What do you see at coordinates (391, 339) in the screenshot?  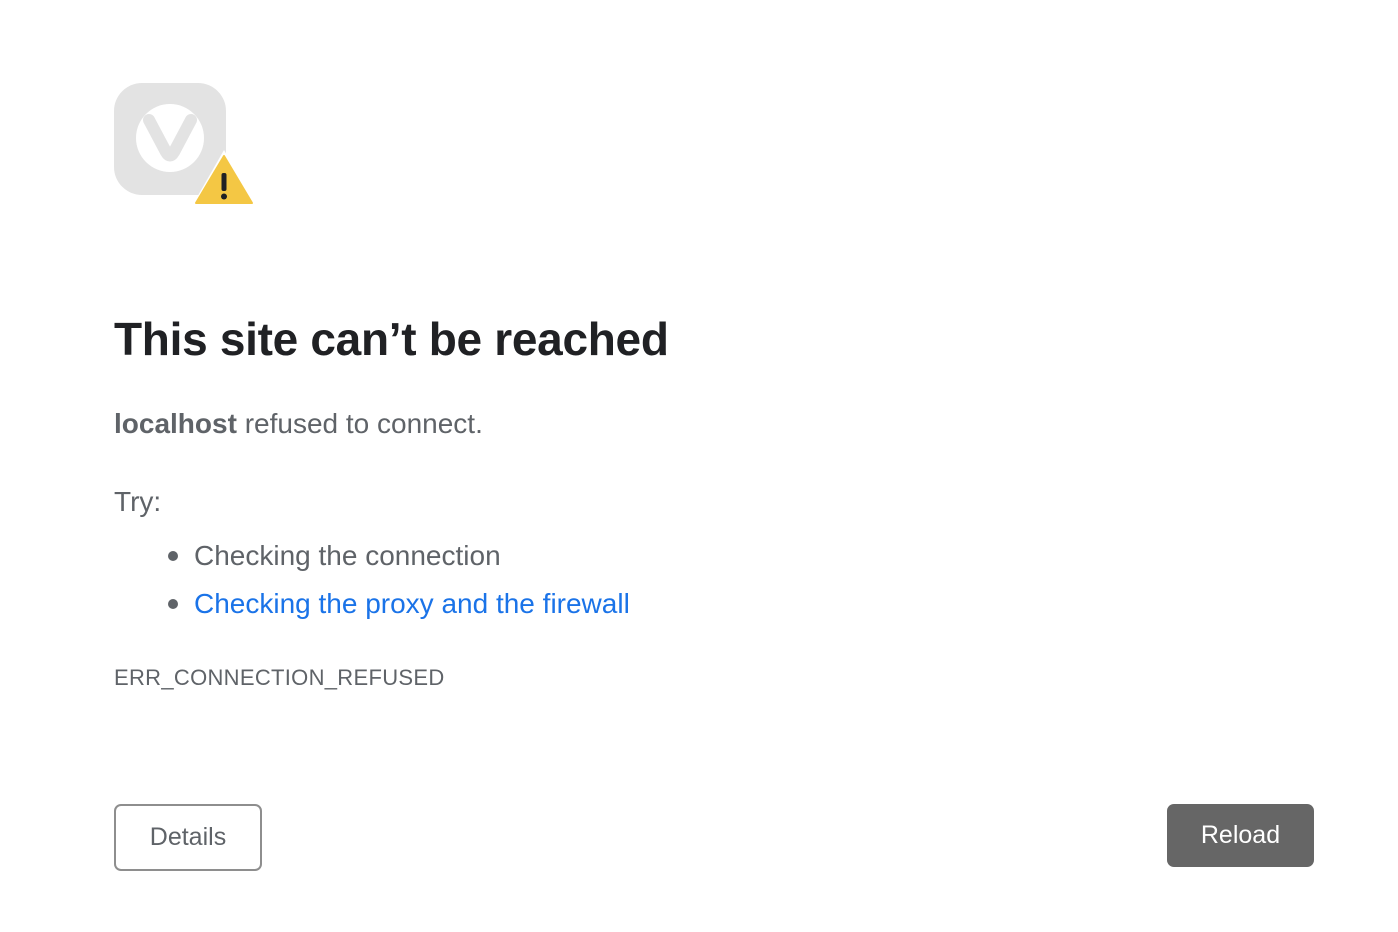 I see `page-title: This site can’t be reached` at bounding box center [391, 339].